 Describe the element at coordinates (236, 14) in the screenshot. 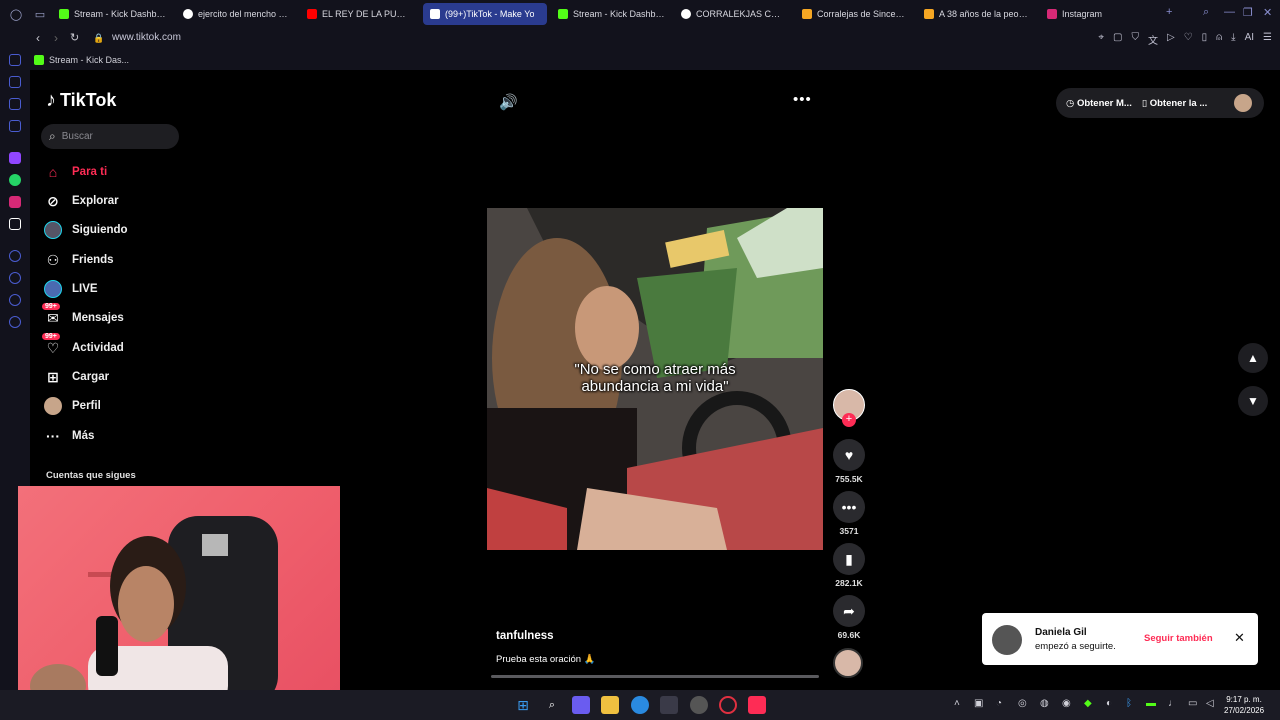

I see `tab-google-search: ejercito del mencho - Bu` at that location.